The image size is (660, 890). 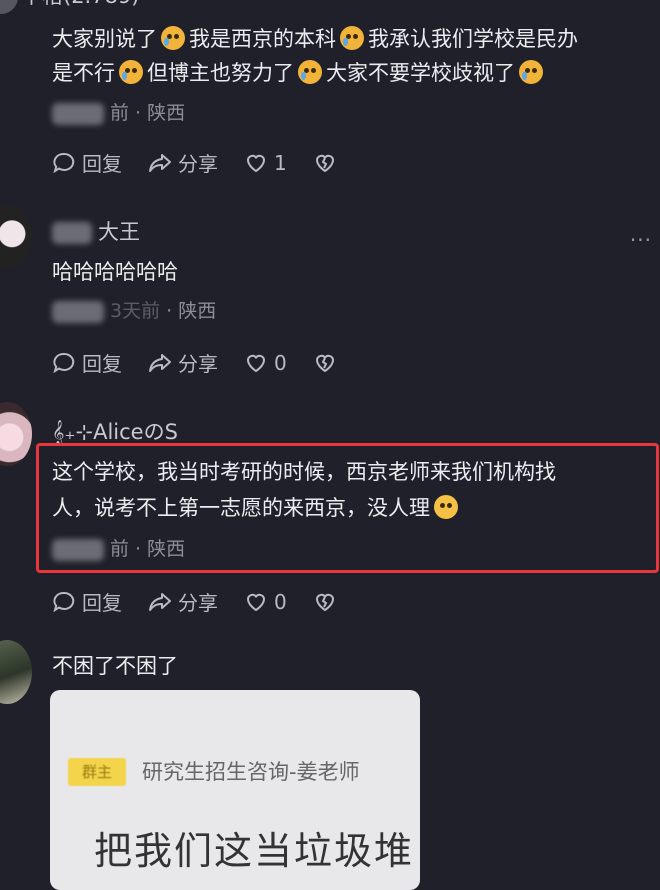 I want to click on comment-2-actions: 回复 分享 0, so click(x=194, y=362).